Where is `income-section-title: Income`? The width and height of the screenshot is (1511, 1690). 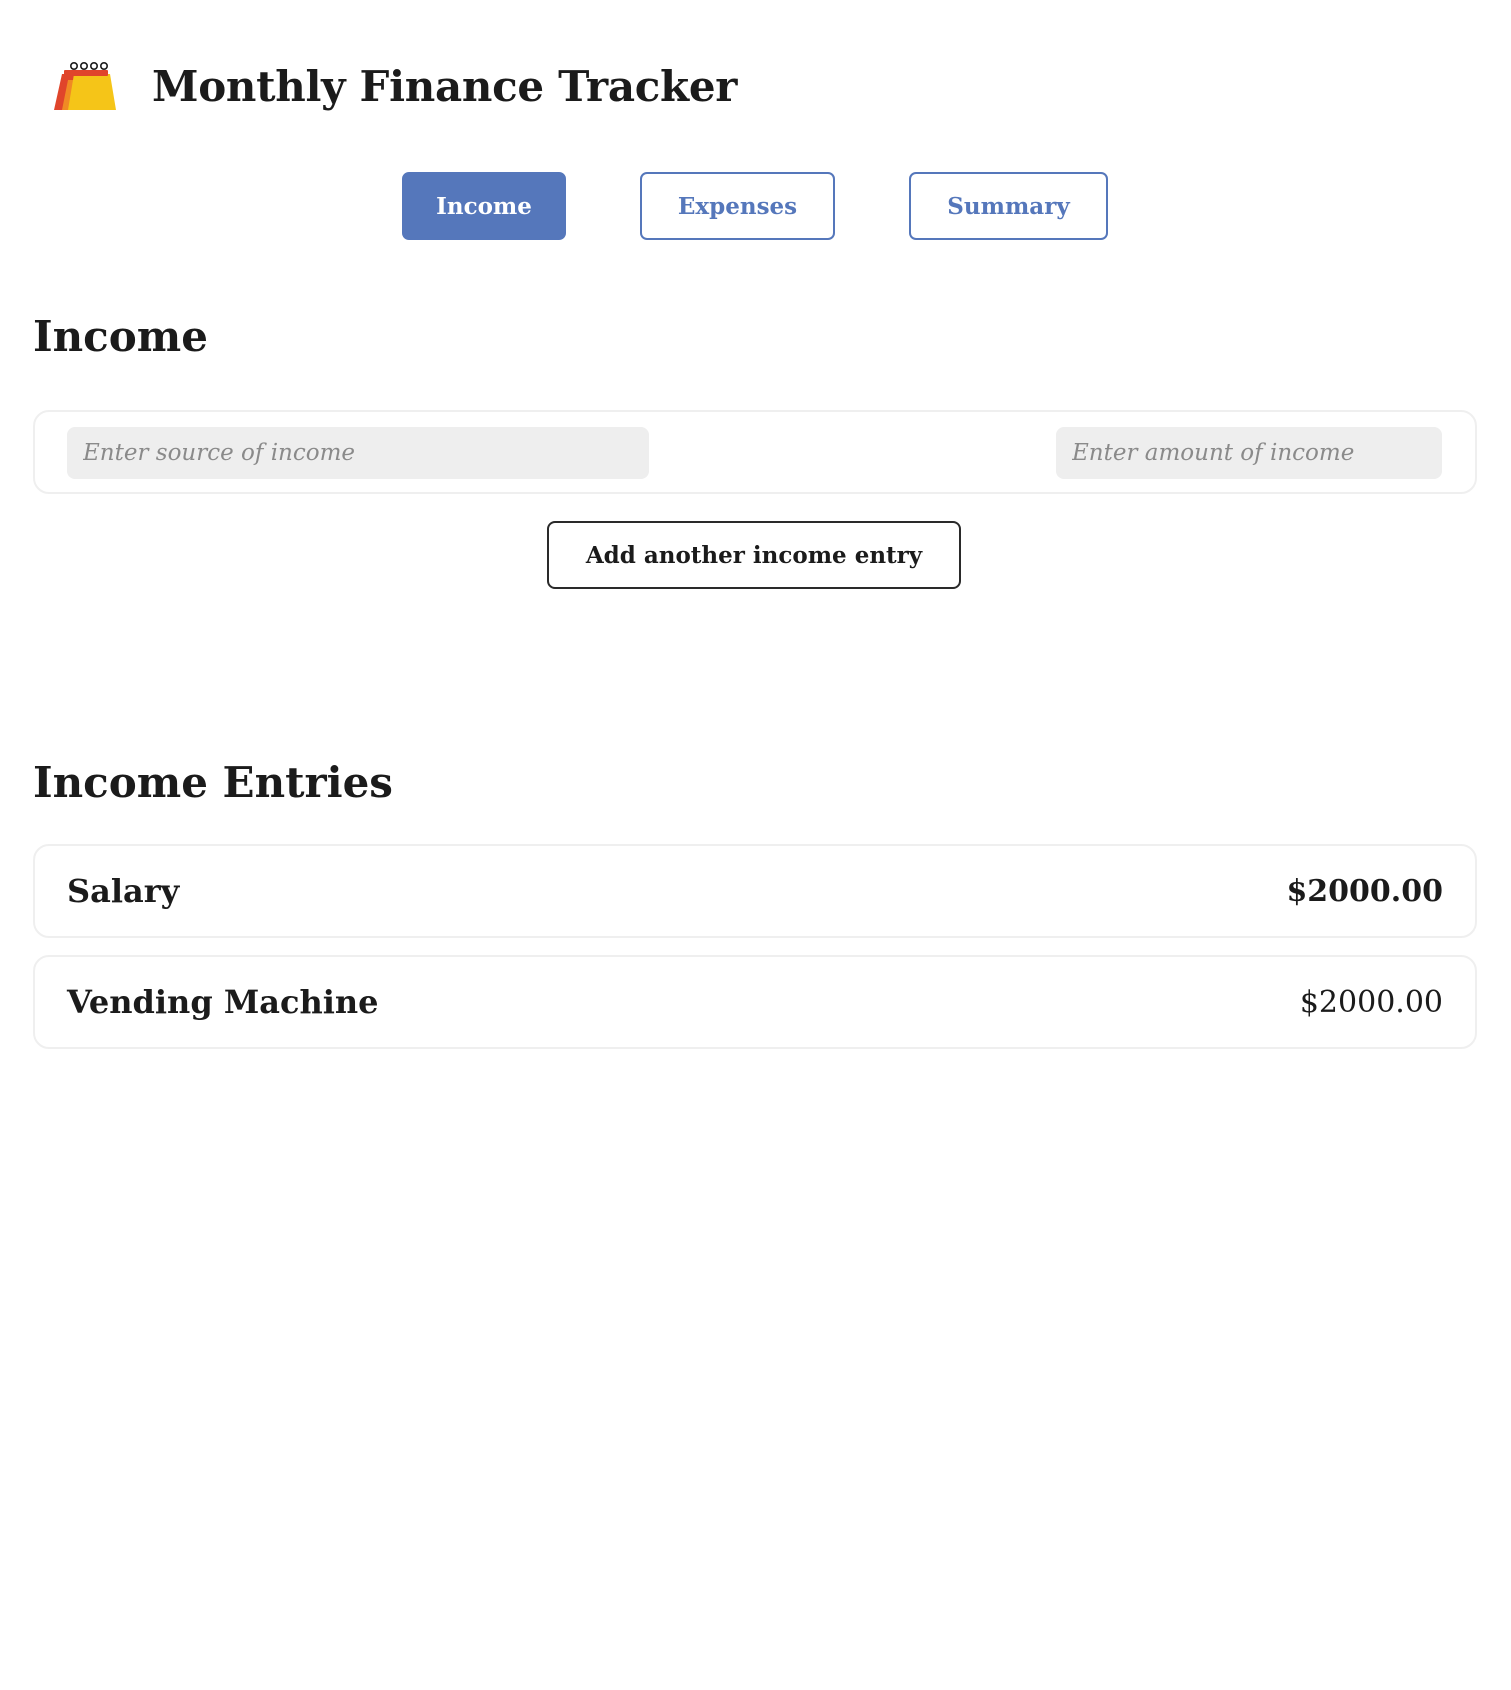 income-section-title: Income is located at coordinates (120, 336).